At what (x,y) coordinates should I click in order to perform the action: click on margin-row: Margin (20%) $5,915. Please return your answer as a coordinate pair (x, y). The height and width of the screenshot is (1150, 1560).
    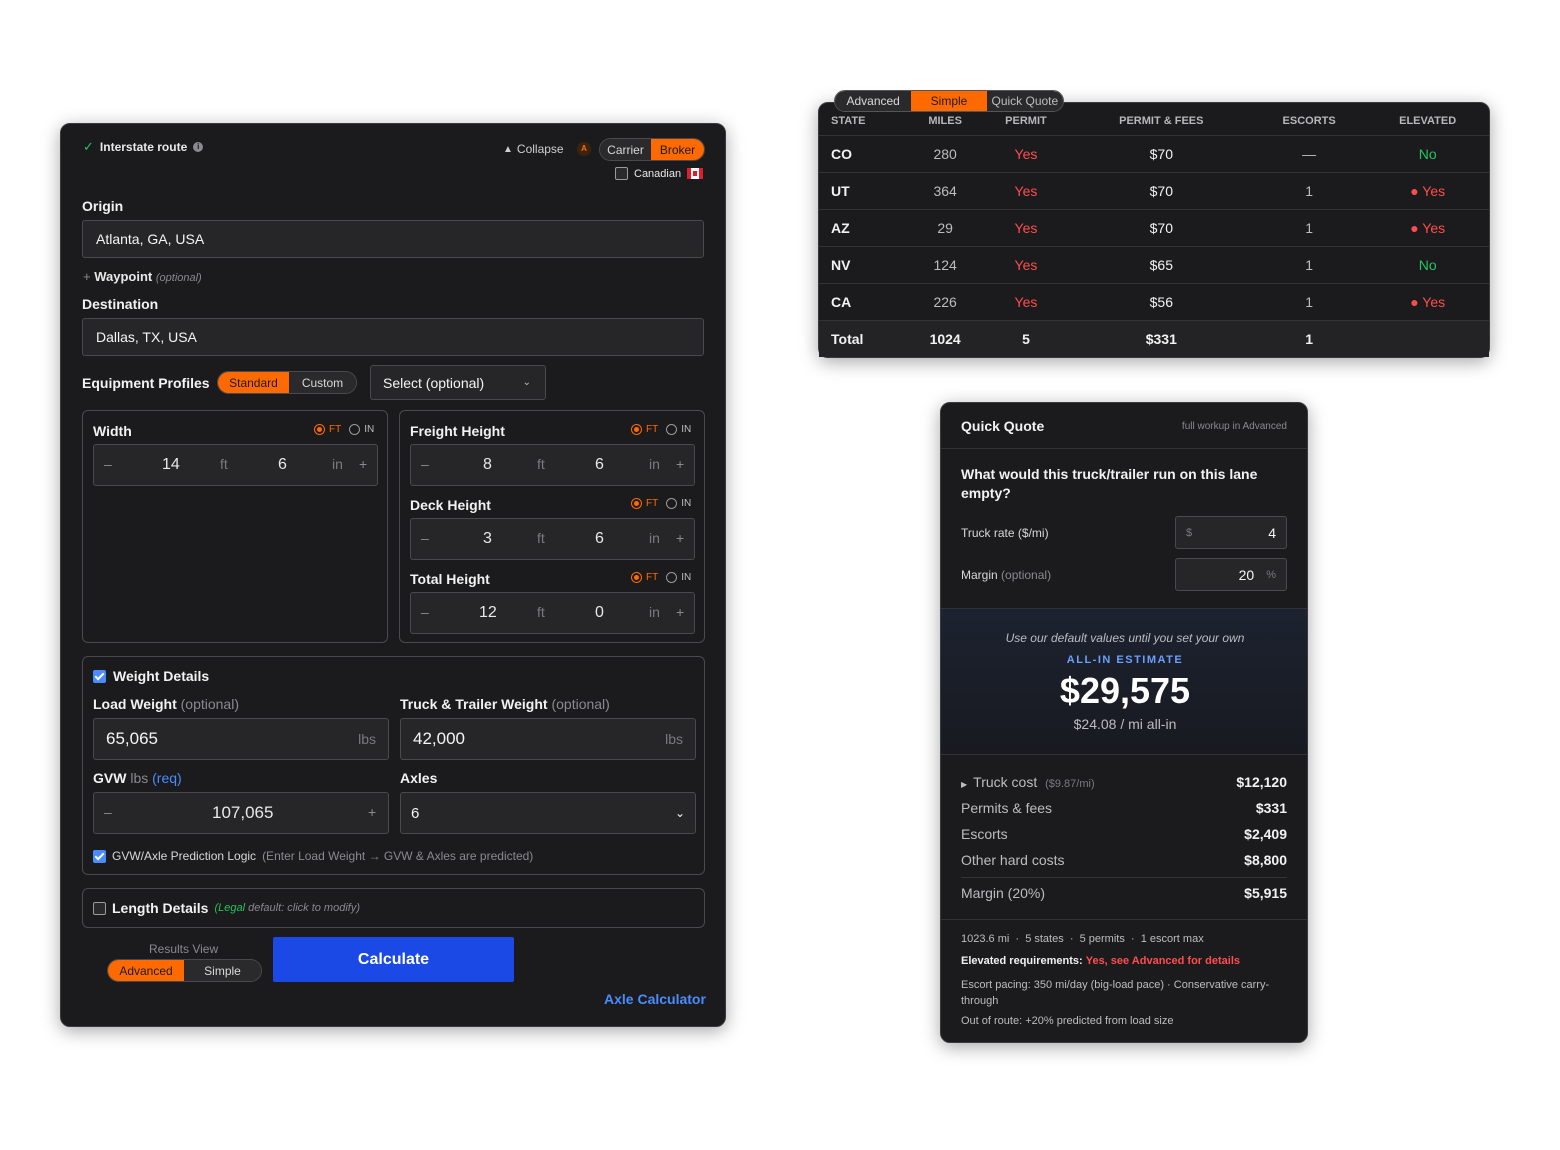
    Looking at the image, I should click on (1124, 893).